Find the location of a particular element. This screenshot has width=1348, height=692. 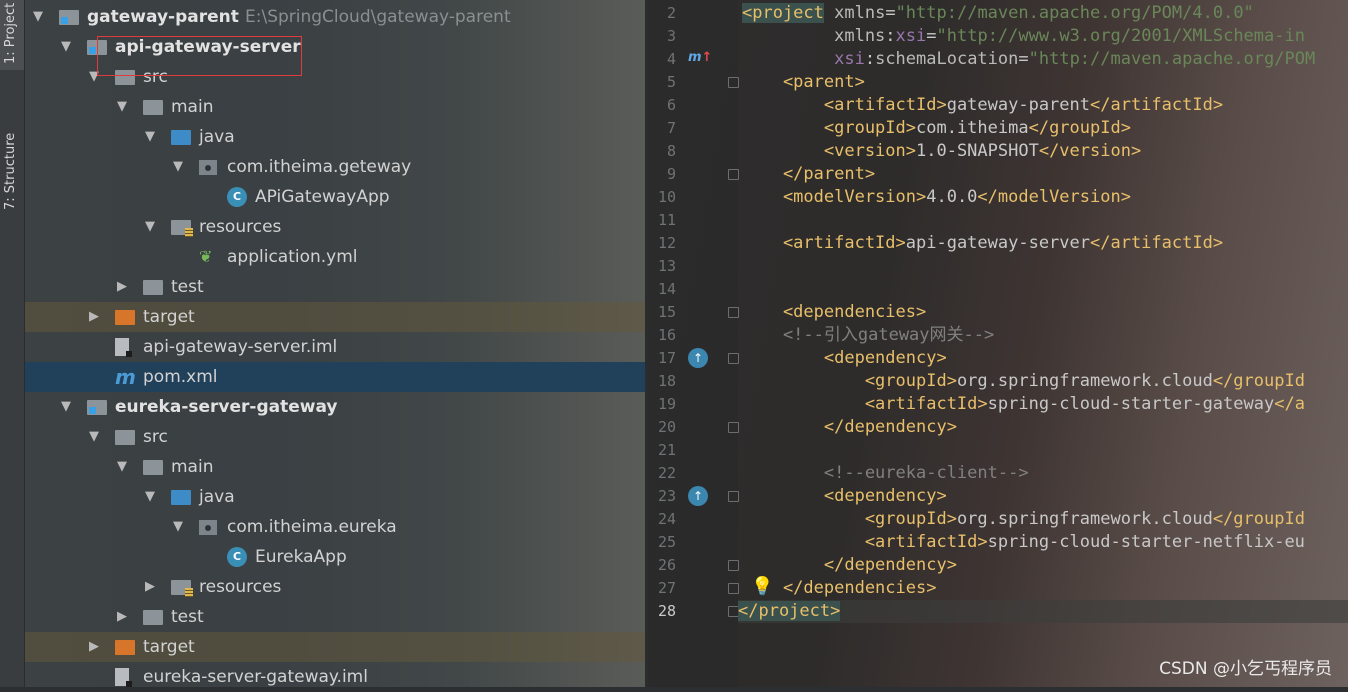

code-token: </parent> is located at coordinates (809, 174).